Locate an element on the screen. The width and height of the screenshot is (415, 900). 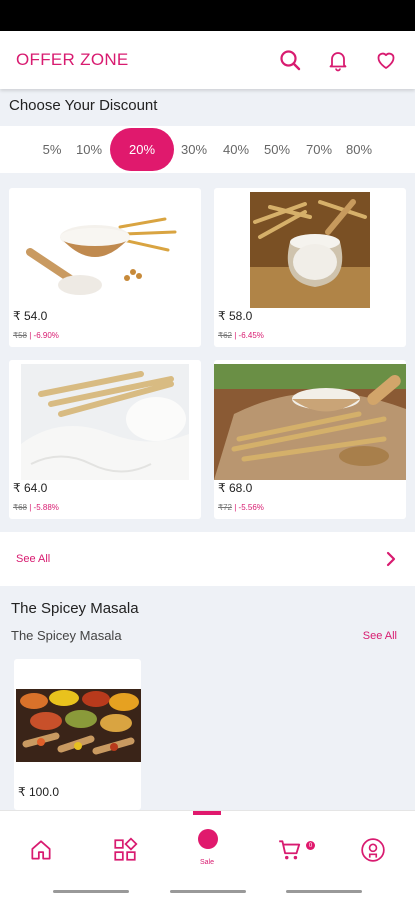
product-card: ₹ 58.0 ₹62 | -6.45% is located at coordinates (310, 267).